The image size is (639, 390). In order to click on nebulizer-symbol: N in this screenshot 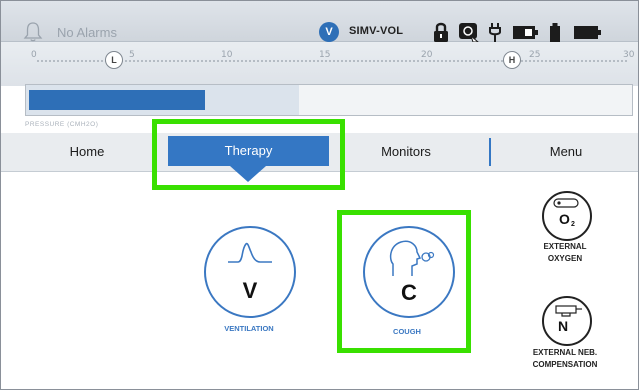, I will do `click(563, 326)`.